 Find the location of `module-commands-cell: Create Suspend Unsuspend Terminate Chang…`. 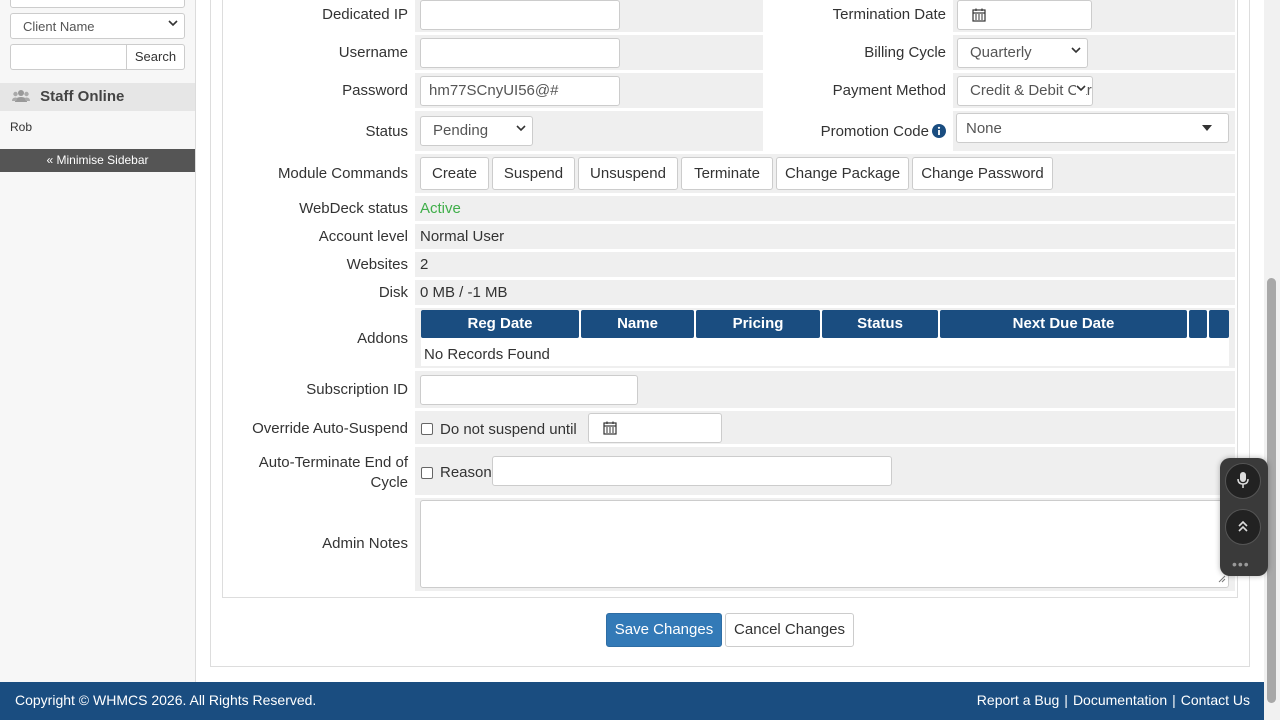

module-commands-cell: Create Suspend Unsuspend Terminate Chang… is located at coordinates (825, 173).